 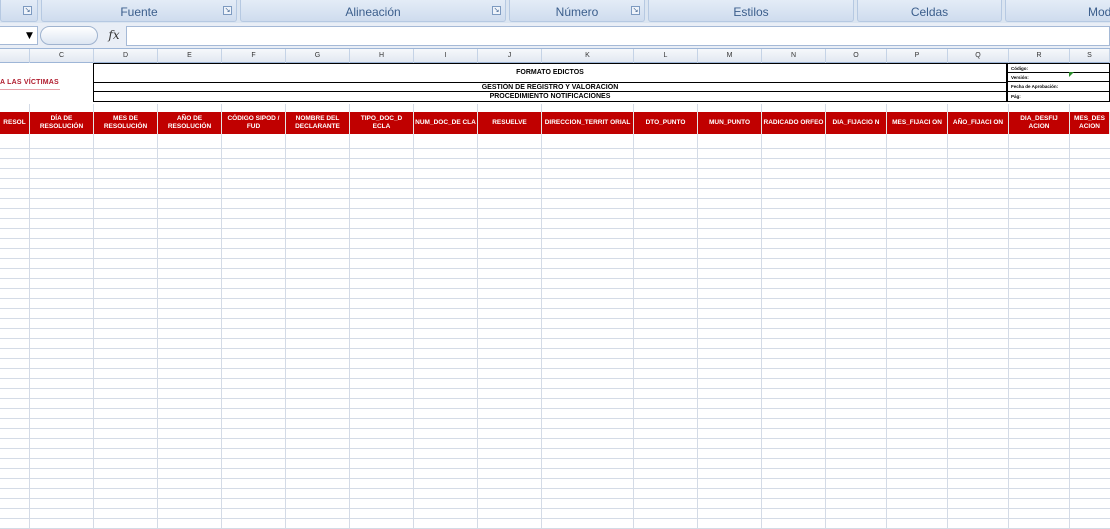 I want to click on info-page: Pág:, so click(x=1058, y=96).